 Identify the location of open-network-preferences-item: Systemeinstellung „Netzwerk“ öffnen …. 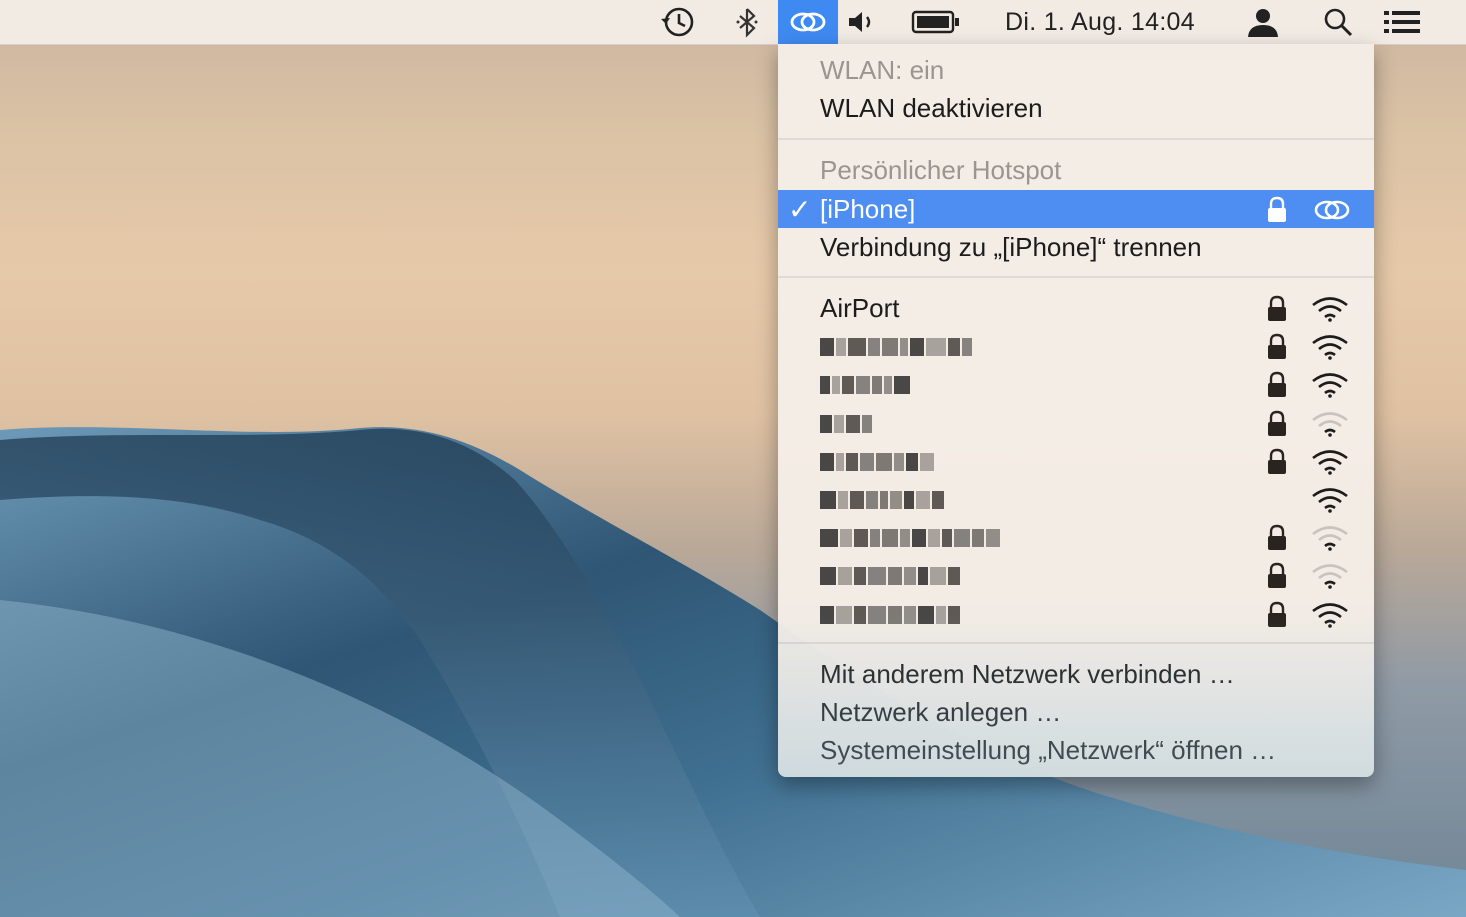
(1076, 750).